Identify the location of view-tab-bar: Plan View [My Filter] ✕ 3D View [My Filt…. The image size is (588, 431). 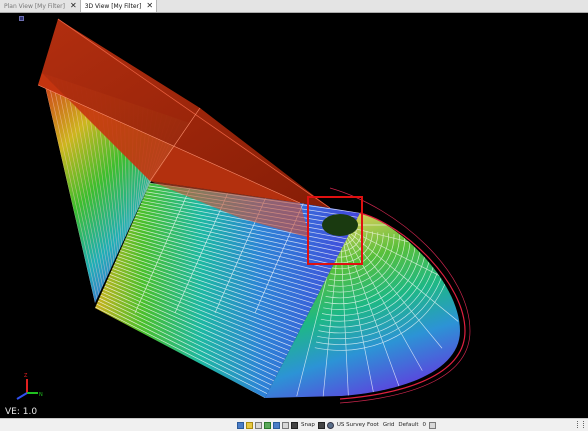
(294, 6).